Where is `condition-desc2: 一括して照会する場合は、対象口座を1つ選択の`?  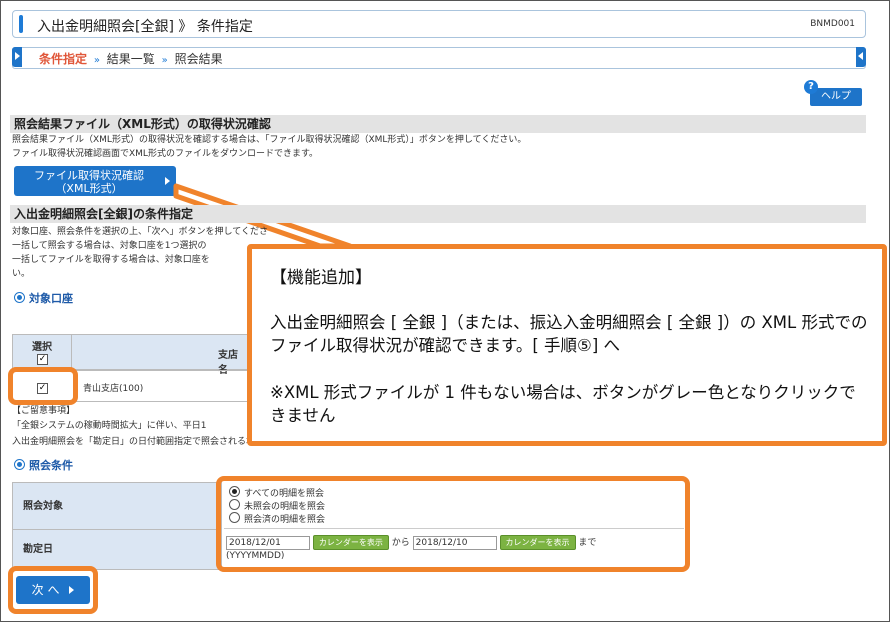
condition-desc2: 一括して照会する場合は、対象口座を1つ選択の is located at coordinates (109, 246).